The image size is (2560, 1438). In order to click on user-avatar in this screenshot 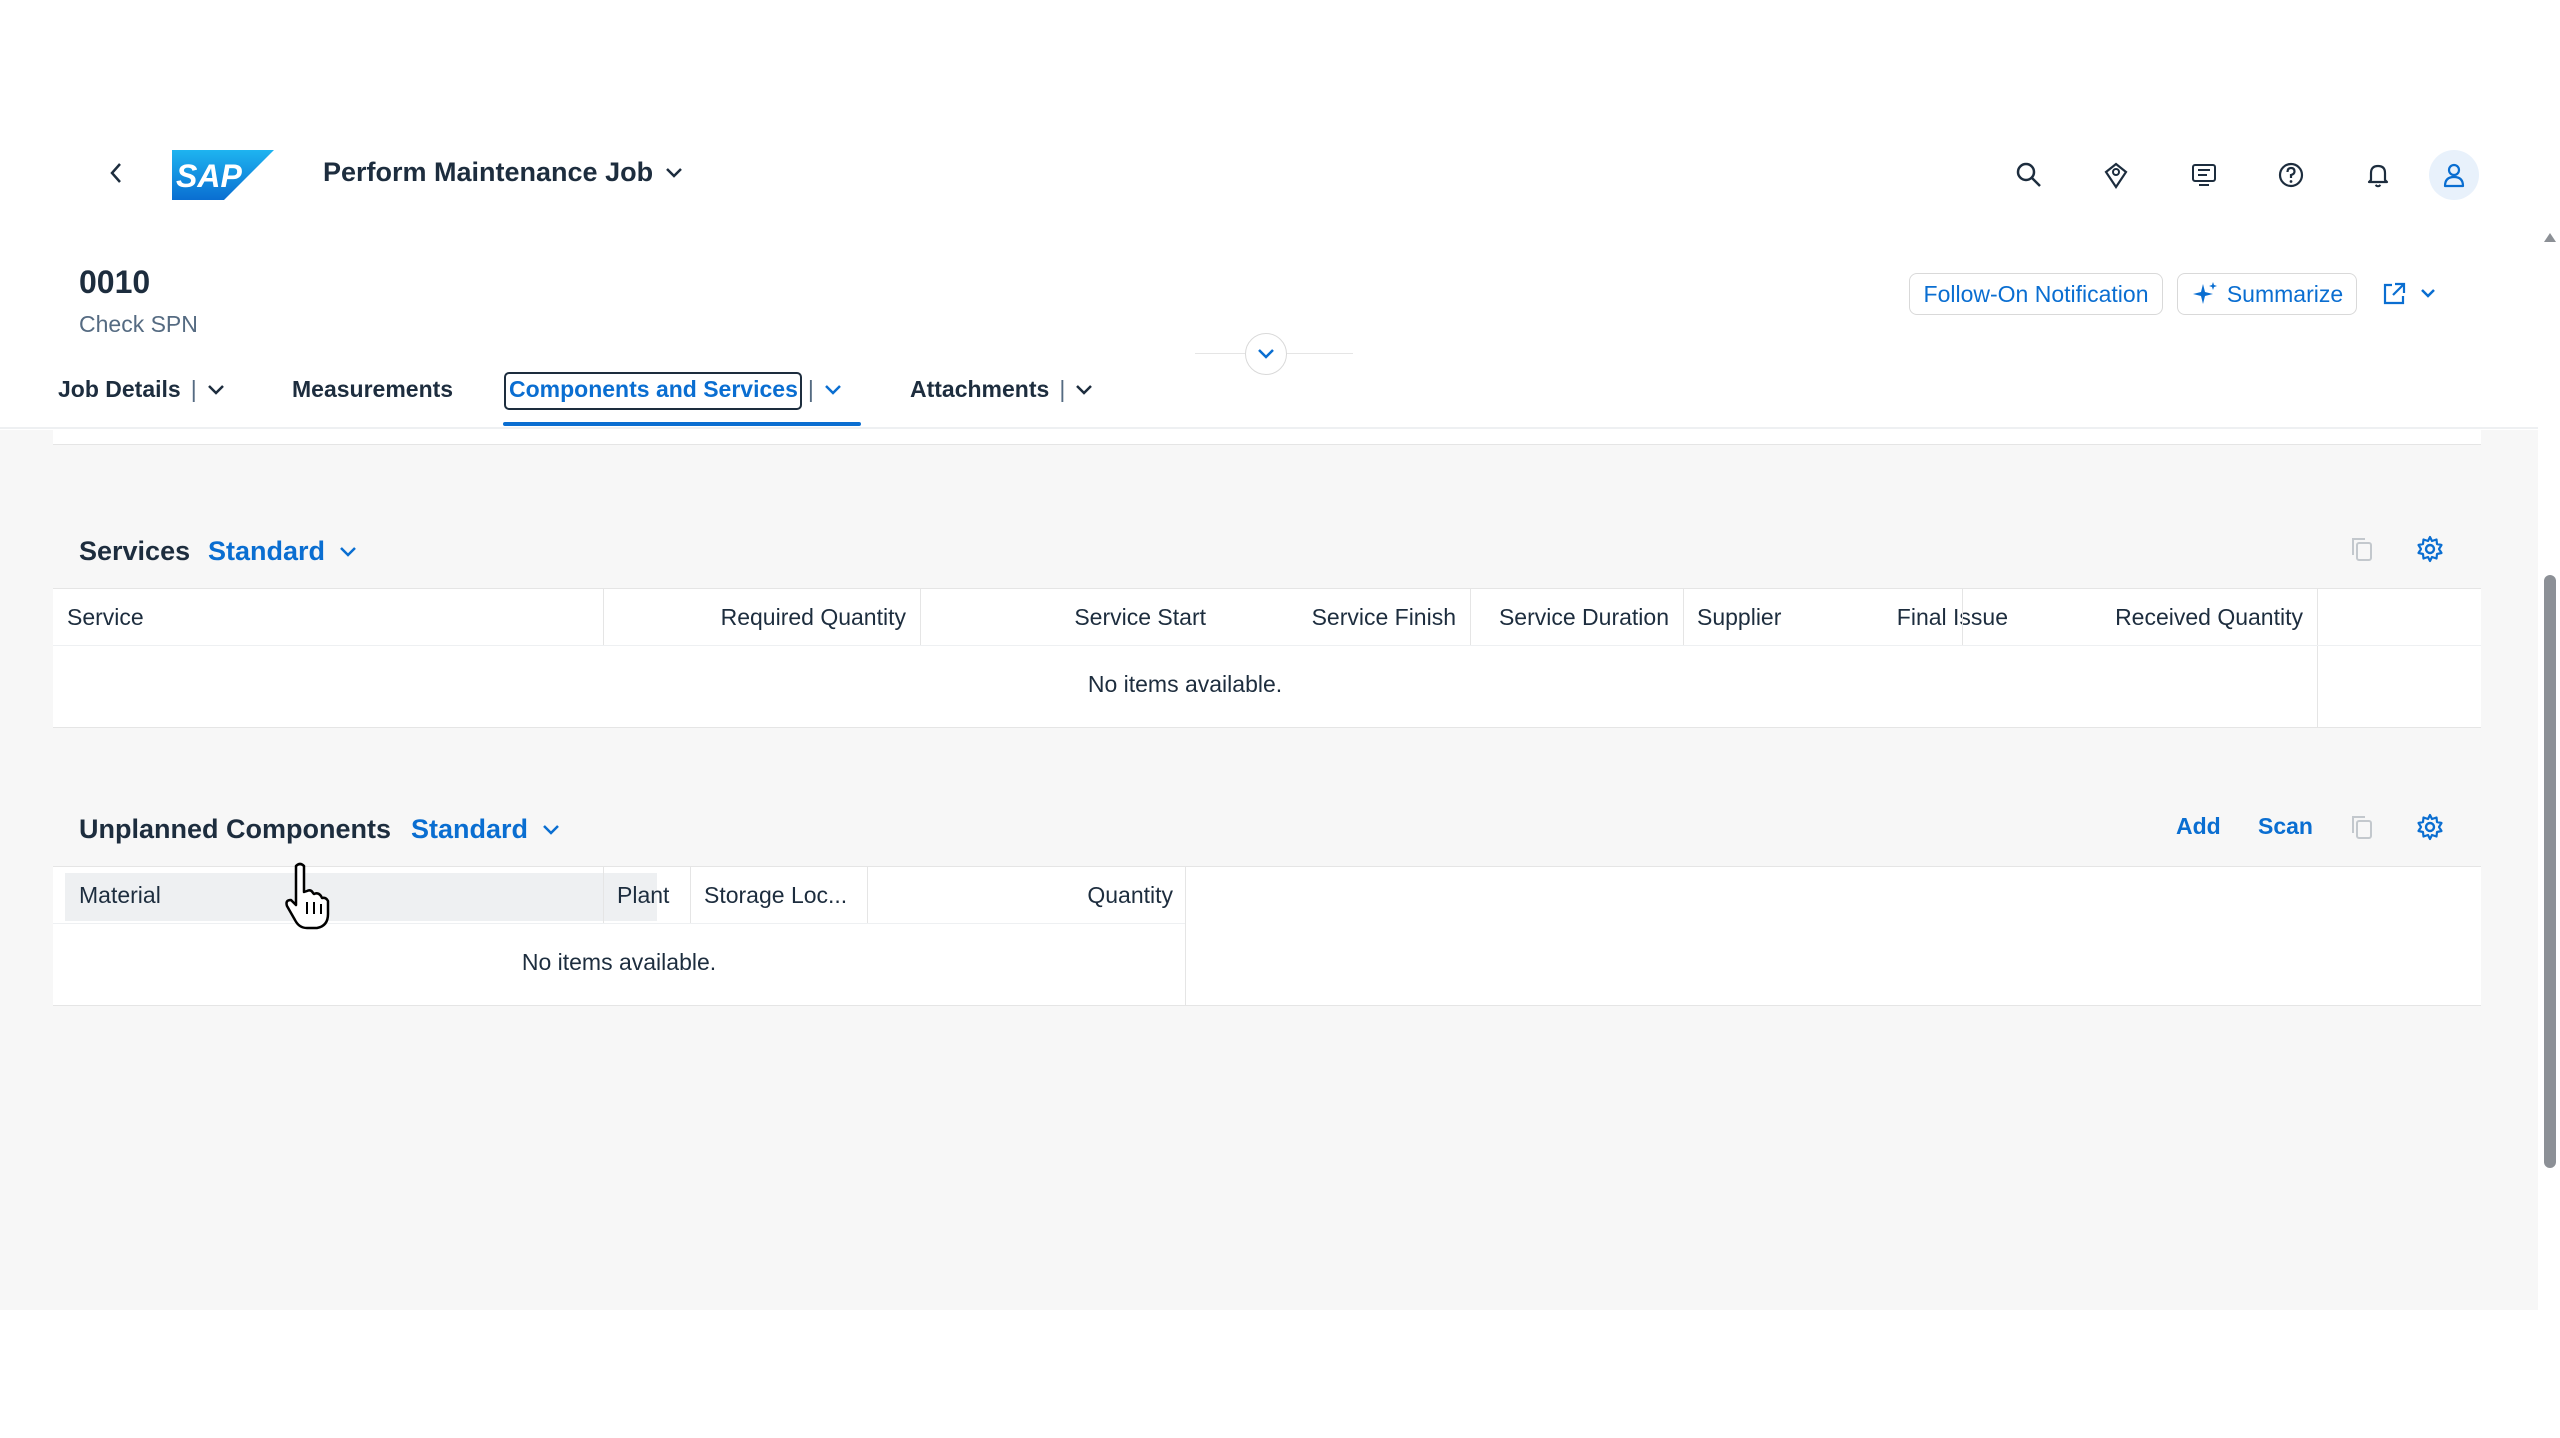, I will do `click(2454, 175)`.